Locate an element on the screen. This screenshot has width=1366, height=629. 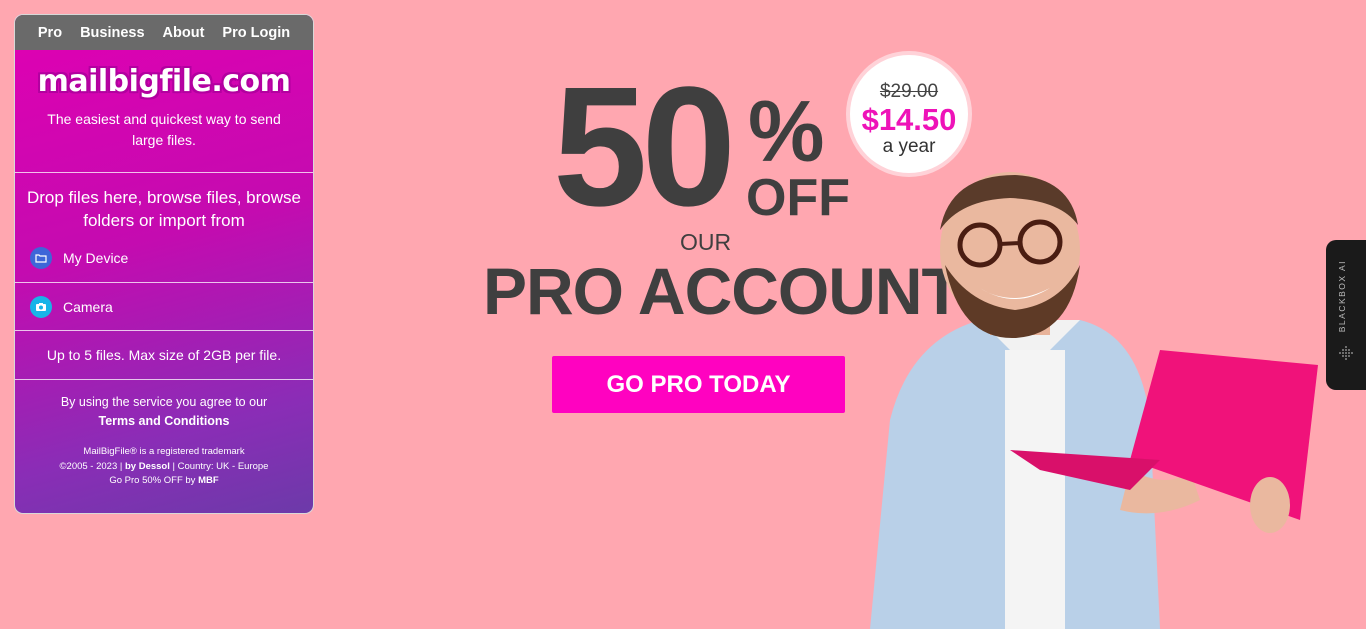
mbf-link: MBF is located at coordinates (208, 480).